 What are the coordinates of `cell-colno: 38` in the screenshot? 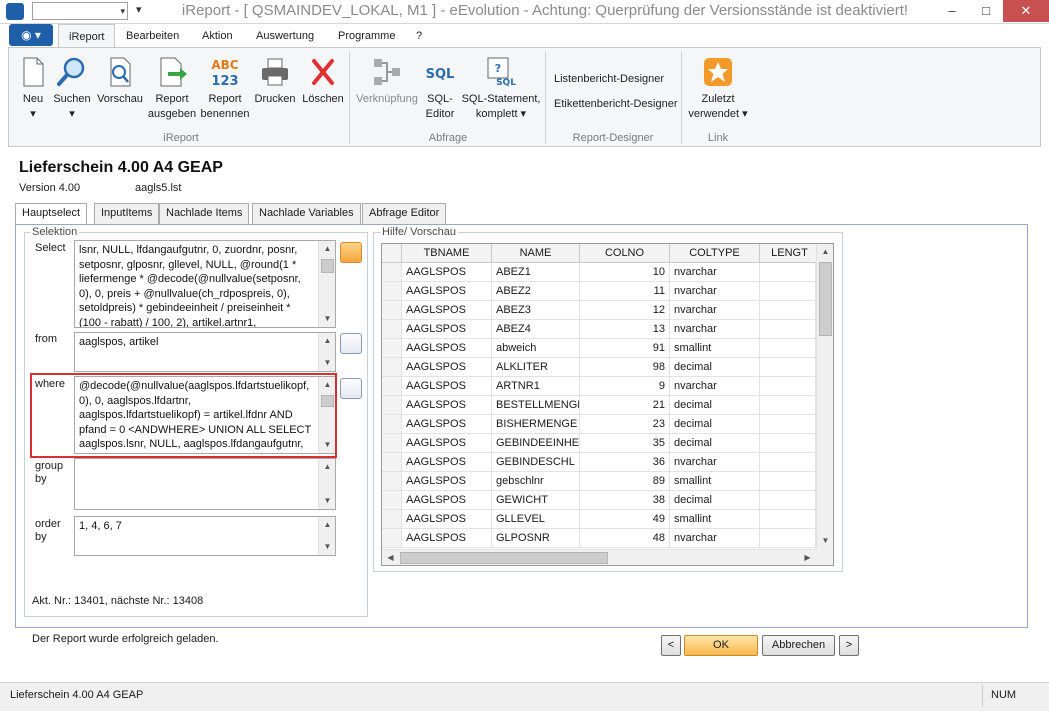 It's located at (625, 500).